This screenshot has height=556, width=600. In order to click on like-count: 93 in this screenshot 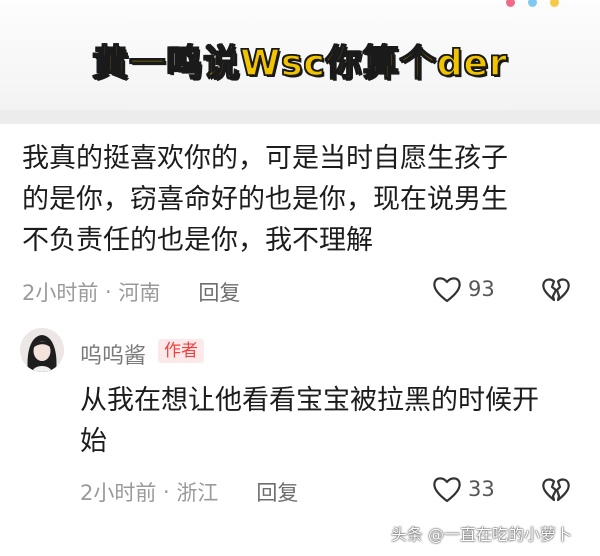, I will do `click(481, 289)`.